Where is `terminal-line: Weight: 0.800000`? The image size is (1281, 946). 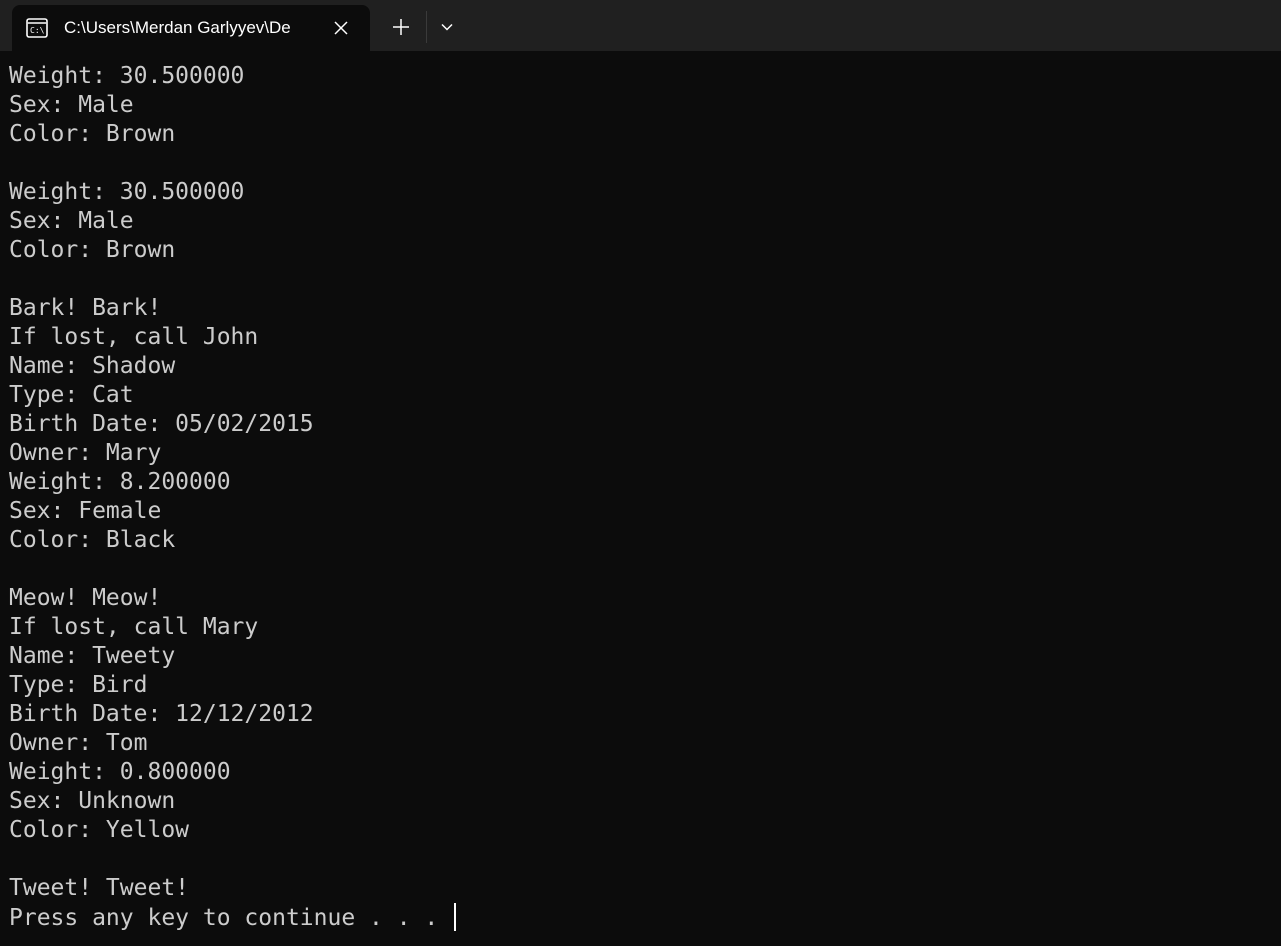
terminal-line: Weight: 0.800000 is located at coordinates (639, 772).